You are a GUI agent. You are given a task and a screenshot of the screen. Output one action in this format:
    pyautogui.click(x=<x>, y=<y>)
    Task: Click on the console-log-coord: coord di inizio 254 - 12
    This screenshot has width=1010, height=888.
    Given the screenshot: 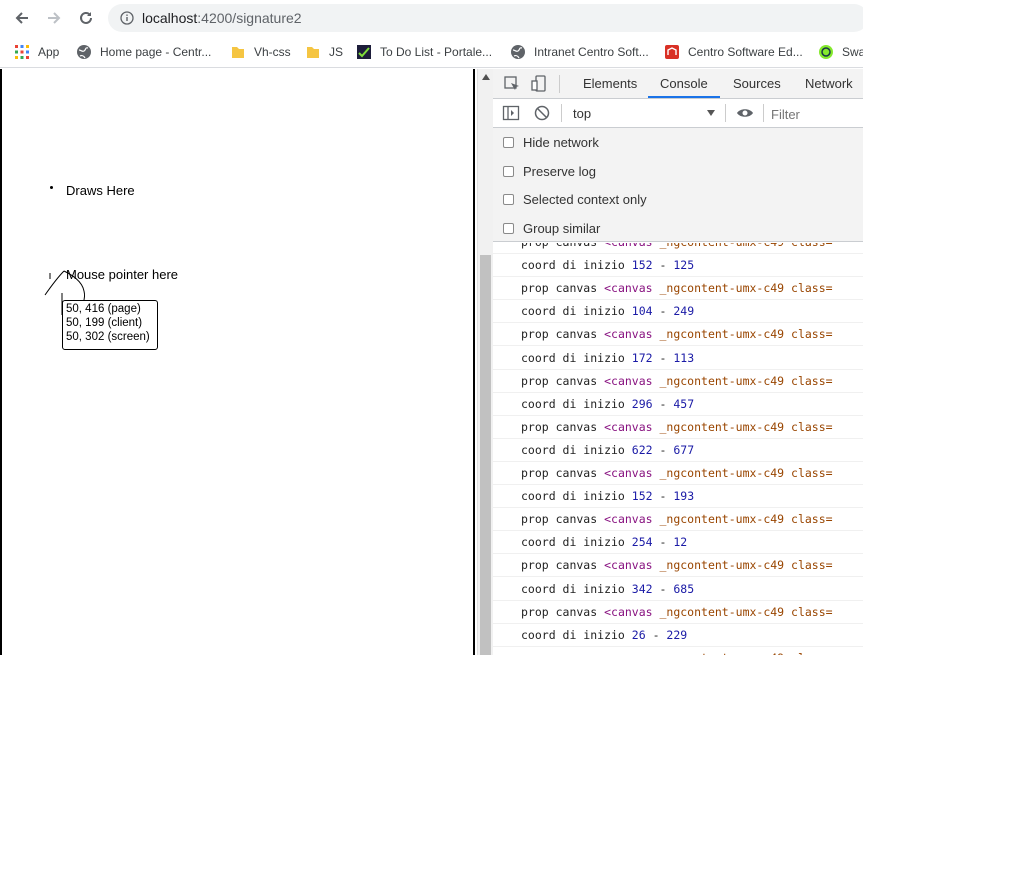 What is the action you would take?
    pyautogui.click(x=678, y=543)
    